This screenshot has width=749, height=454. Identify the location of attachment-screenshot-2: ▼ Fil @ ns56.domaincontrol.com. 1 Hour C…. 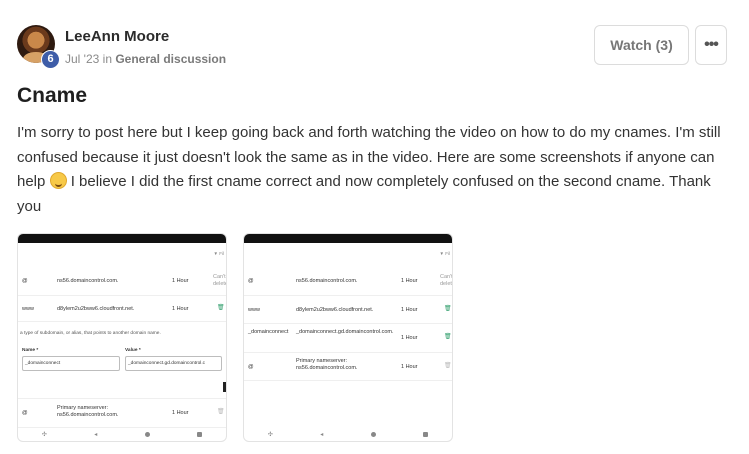
(348, 337).